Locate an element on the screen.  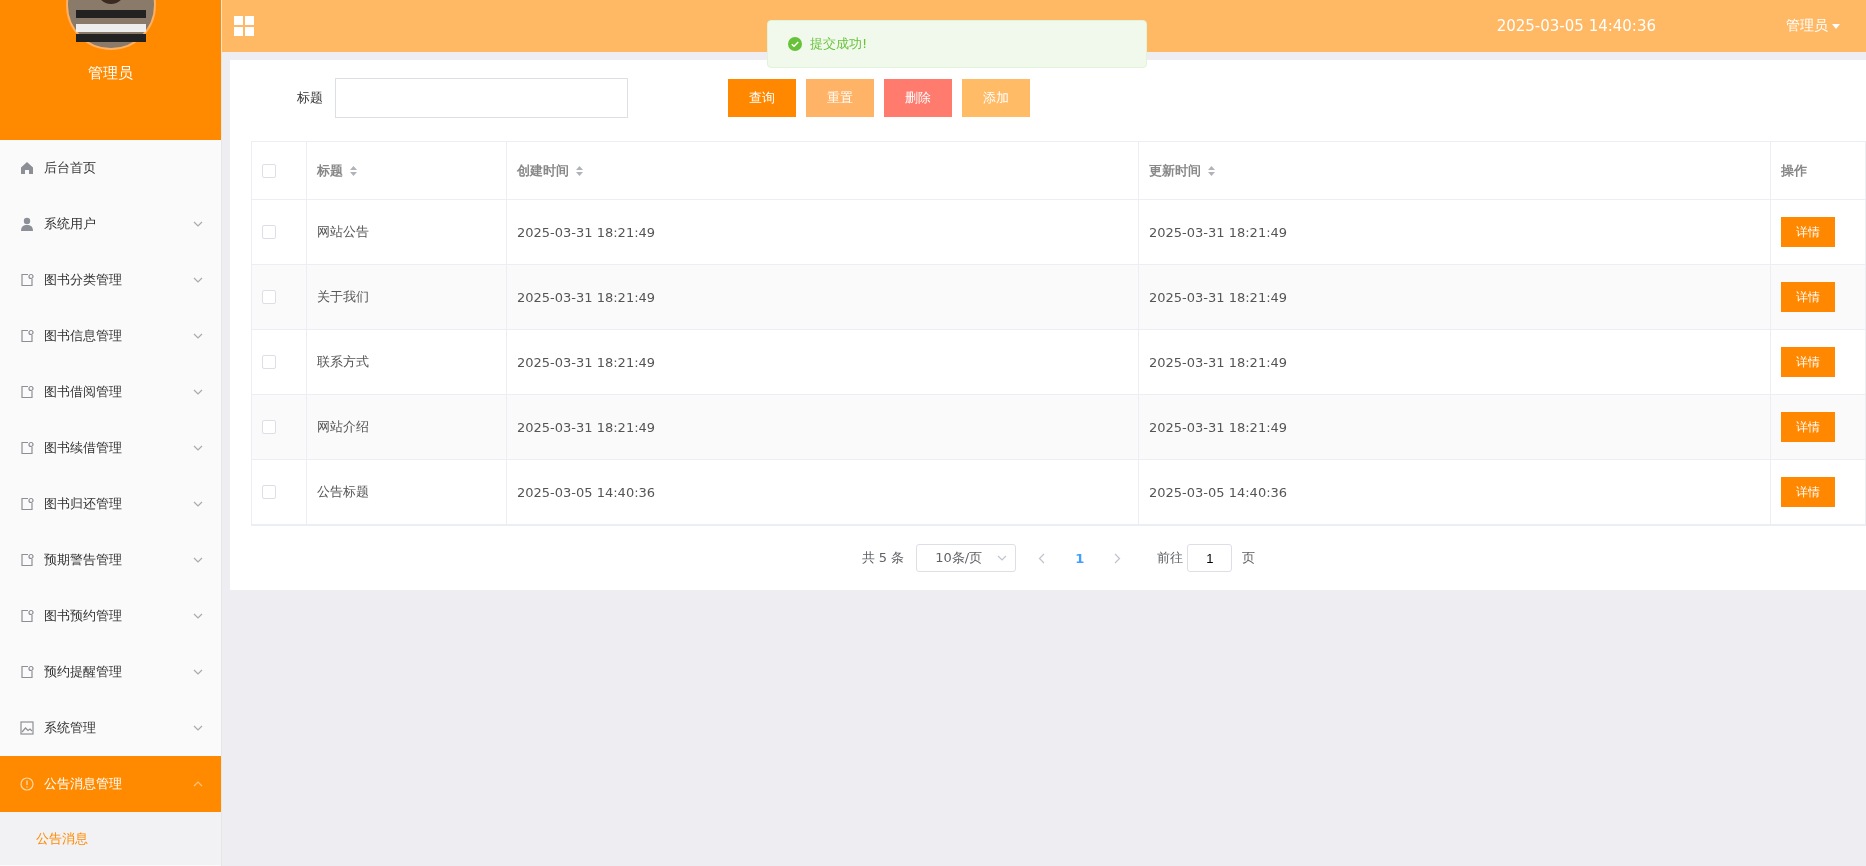
next-page-icon is located at coordinates (1118, 558).